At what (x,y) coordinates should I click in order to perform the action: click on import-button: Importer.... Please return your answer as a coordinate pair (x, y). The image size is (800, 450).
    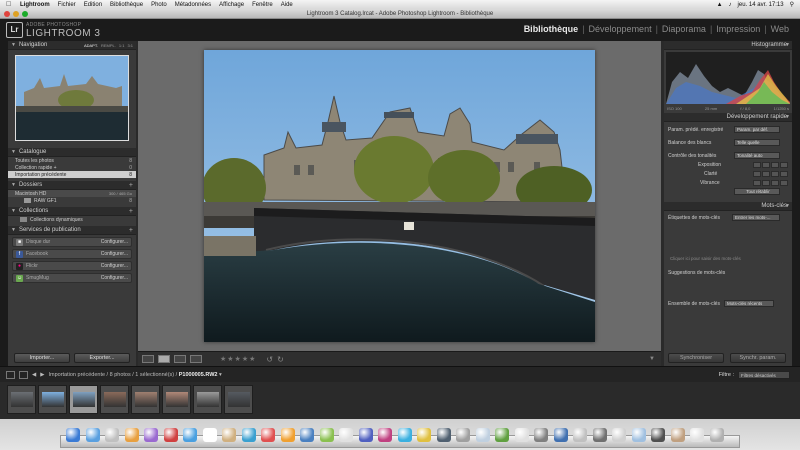
    Looking at the image, I should click on (42, 358).